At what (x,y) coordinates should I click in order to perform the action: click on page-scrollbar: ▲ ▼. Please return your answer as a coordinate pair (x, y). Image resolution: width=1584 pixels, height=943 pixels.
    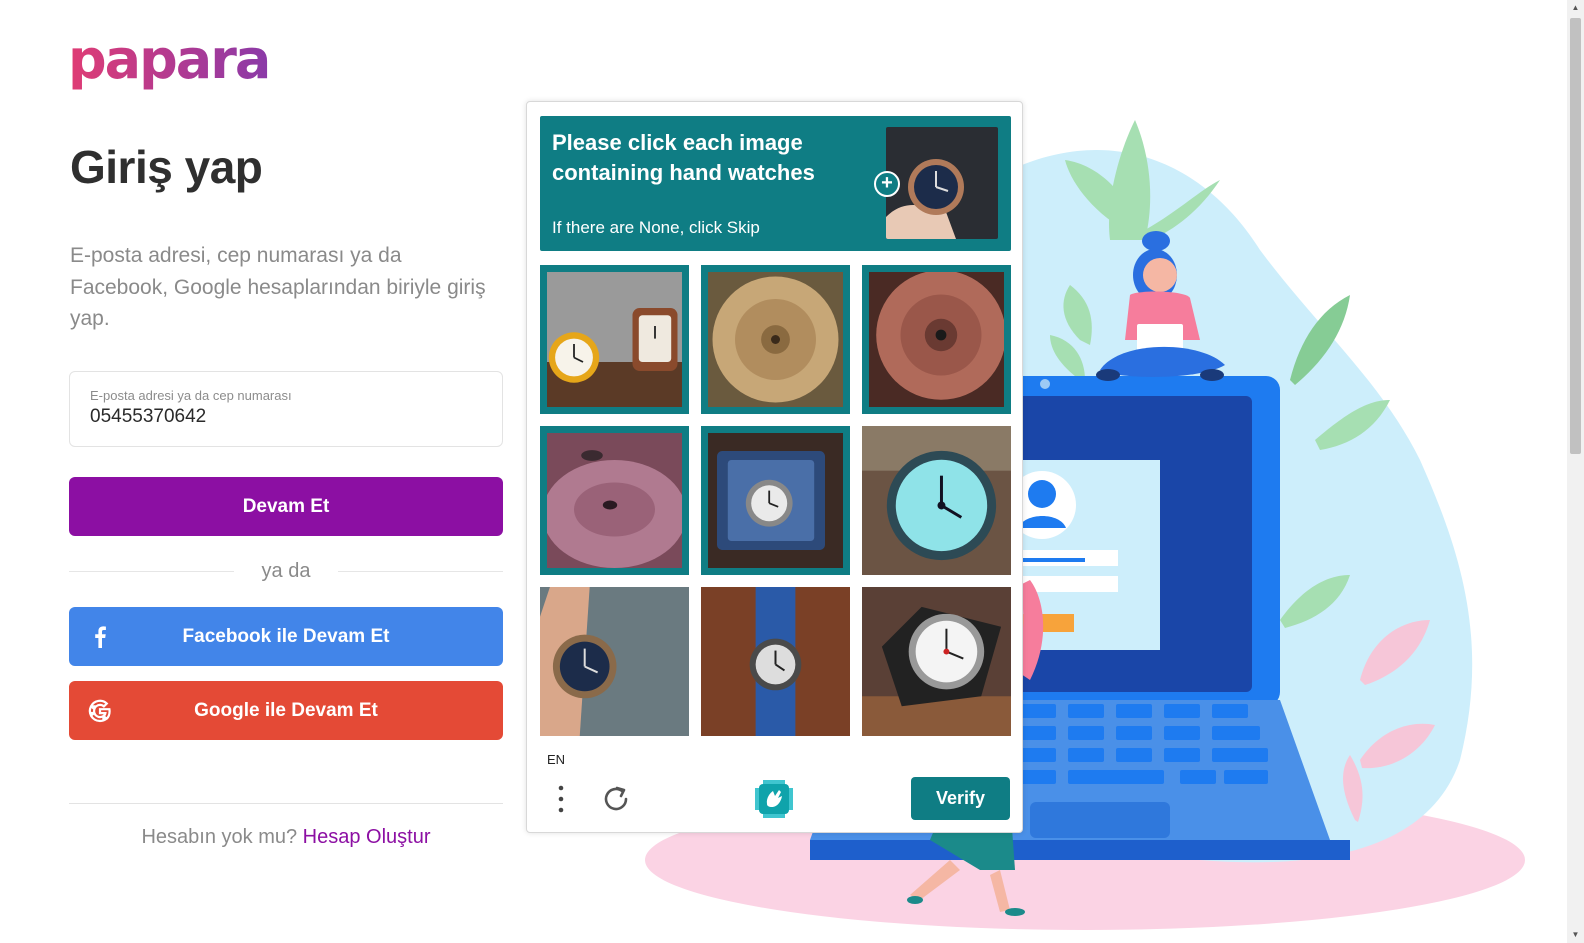
    Looking at the image, I should click on (1575, 471).